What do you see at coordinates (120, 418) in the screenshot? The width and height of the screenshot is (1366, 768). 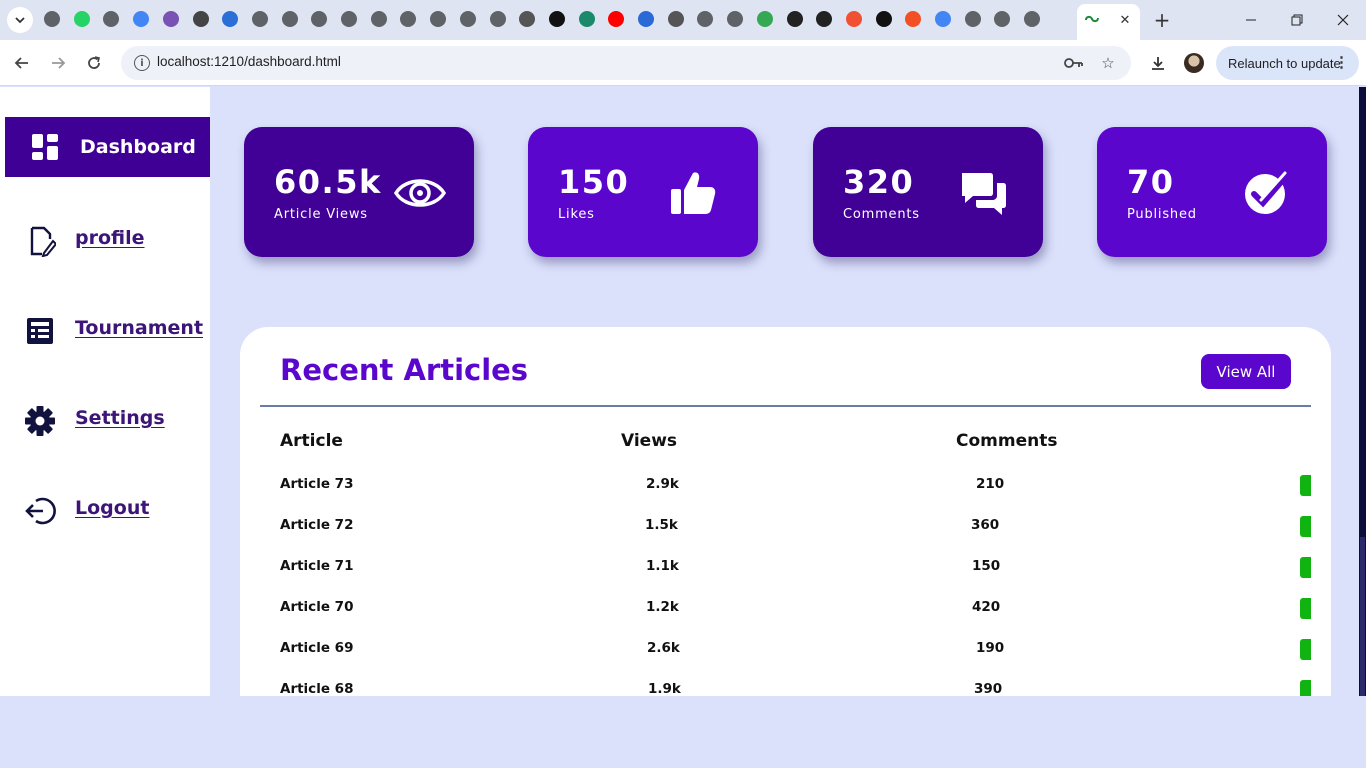 I see `sidebar-item-label: Settings` at bounding box center [120, 418].